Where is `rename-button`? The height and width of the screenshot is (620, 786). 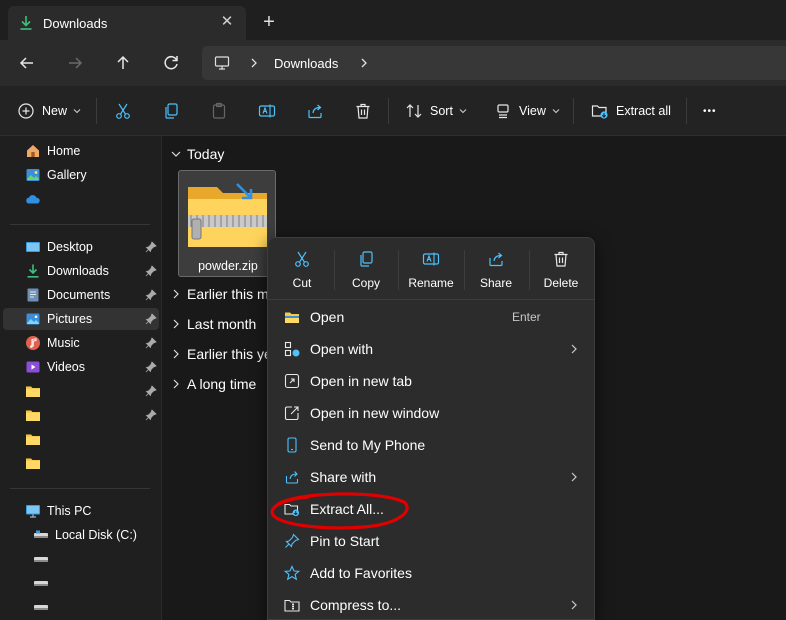
rename-button is located at coordinates (267, 111).